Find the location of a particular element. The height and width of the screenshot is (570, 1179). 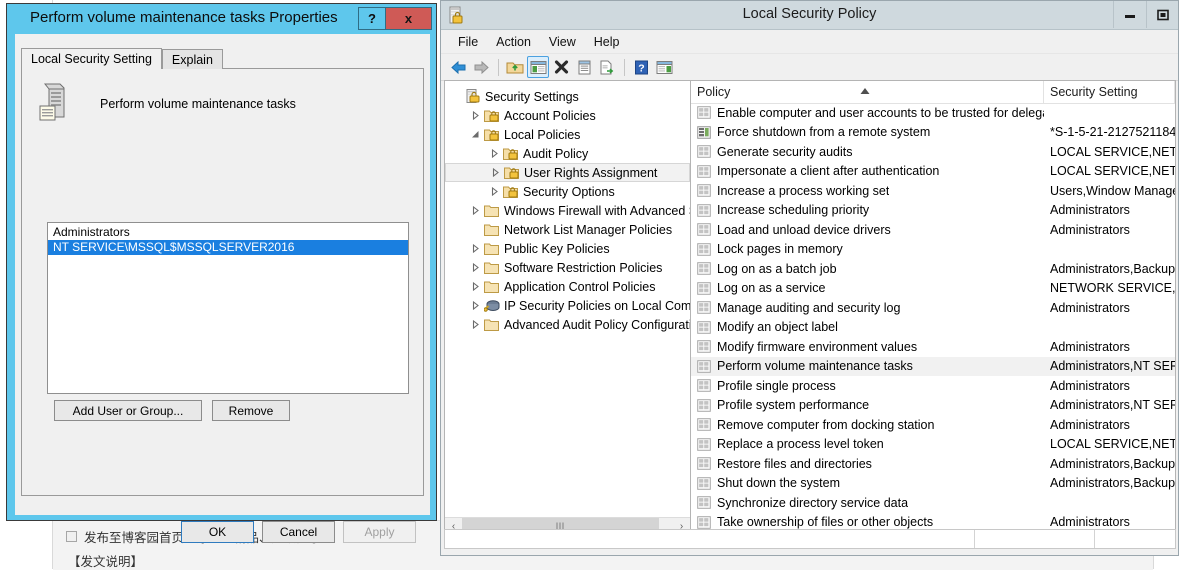

policy-name-cell: Restore files and directories is located at coordinates (867, 464).